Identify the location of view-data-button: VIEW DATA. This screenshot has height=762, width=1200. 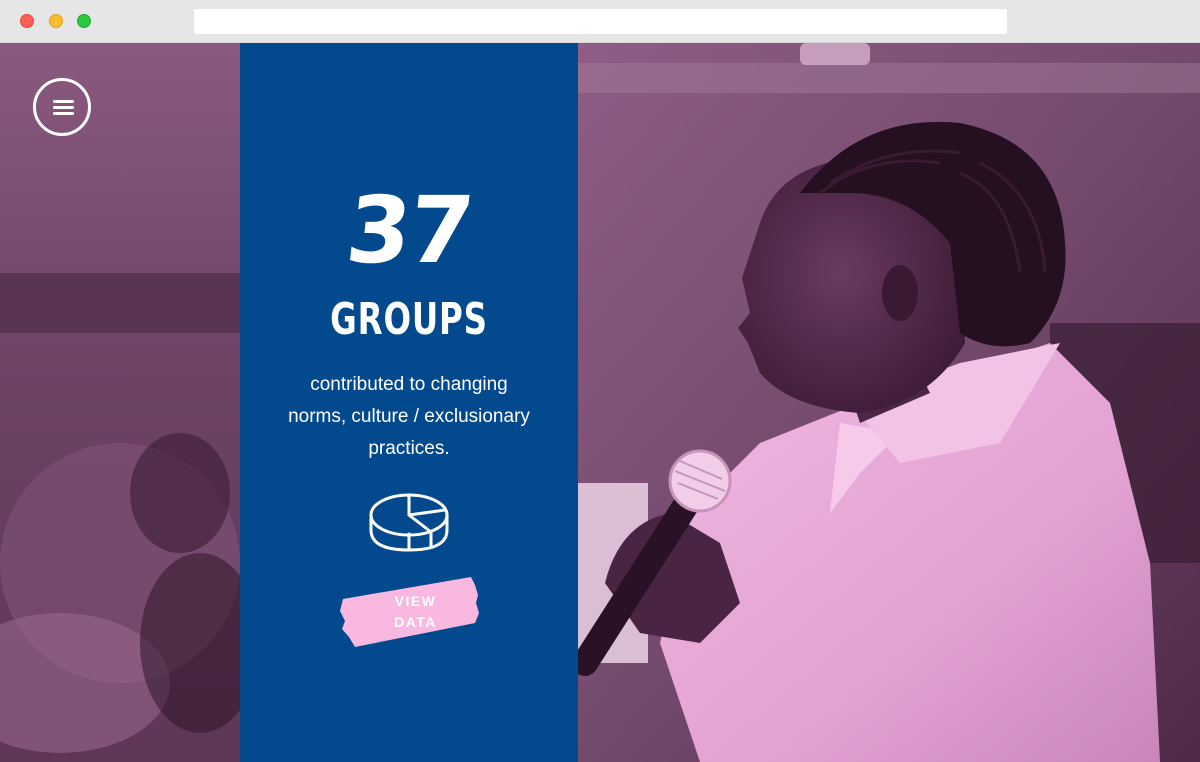
(409, 610).